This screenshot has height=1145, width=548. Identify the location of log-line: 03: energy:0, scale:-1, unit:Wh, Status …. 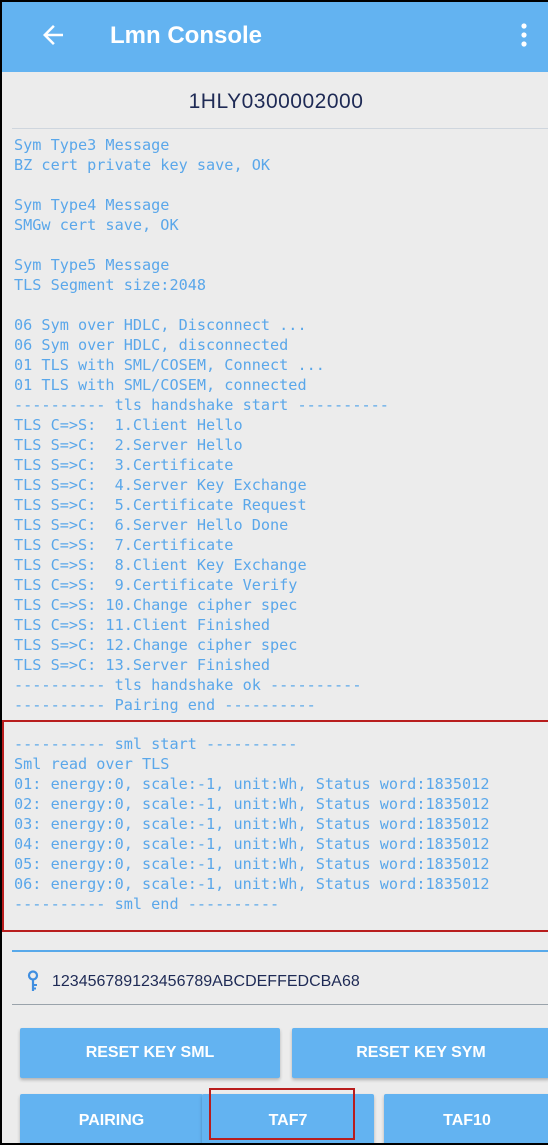
(252, 824).